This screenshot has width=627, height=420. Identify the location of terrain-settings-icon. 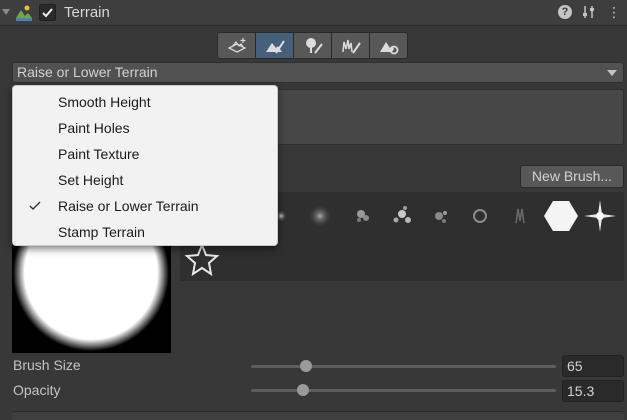
(388, 47).